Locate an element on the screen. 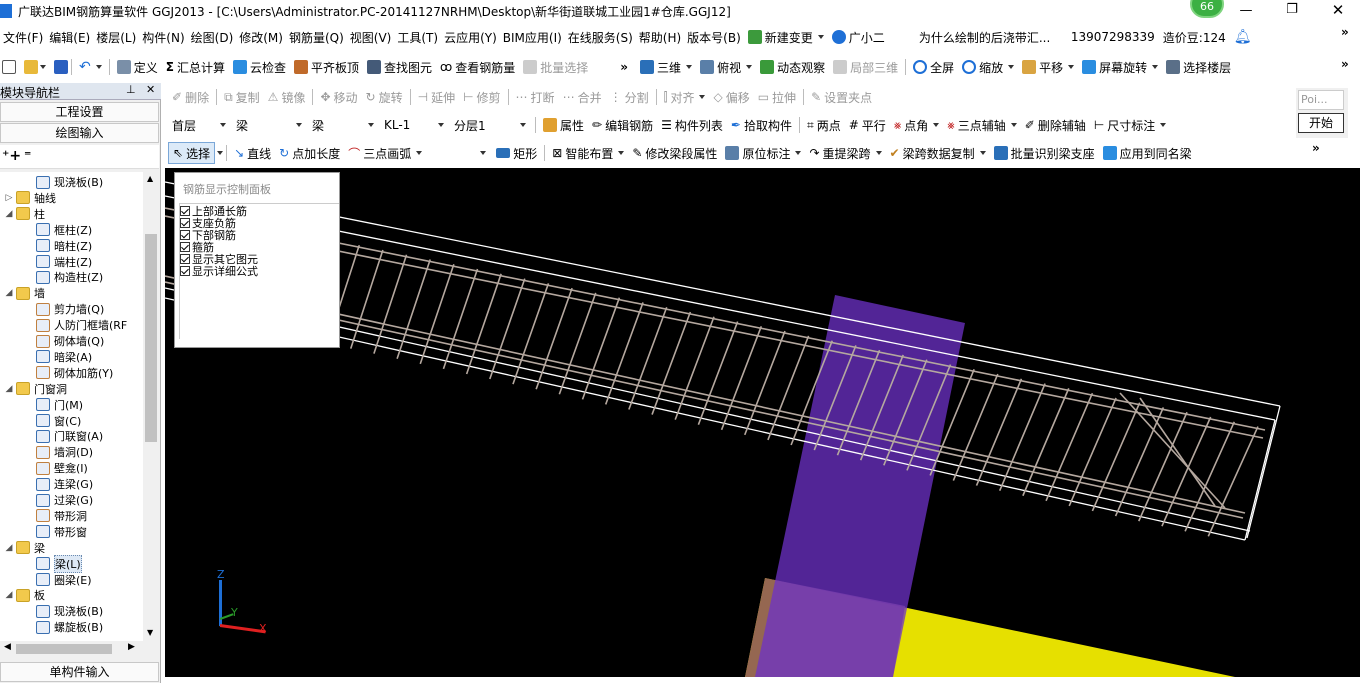  menu-draw: 绘图(D) is located at coordinates (212, 37).